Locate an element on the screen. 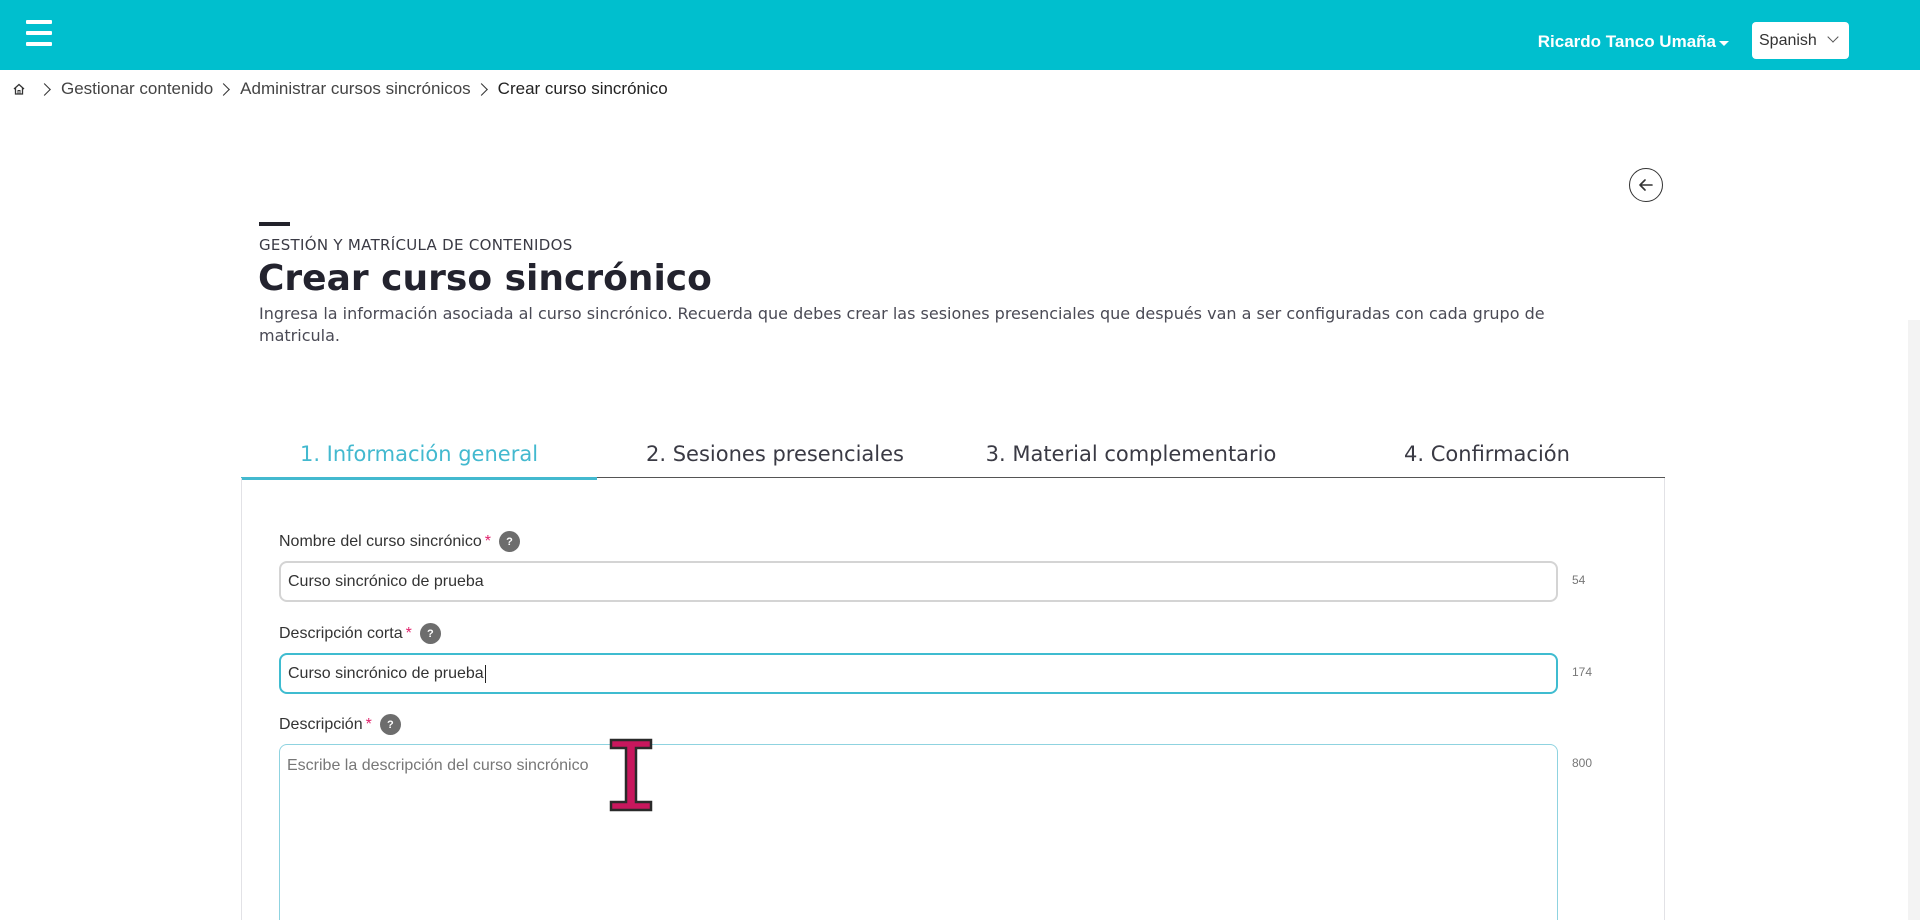 The image size is (1920, 920). course-name-value: Curso sincrónico de prueba is located at coordinates (386, 581).